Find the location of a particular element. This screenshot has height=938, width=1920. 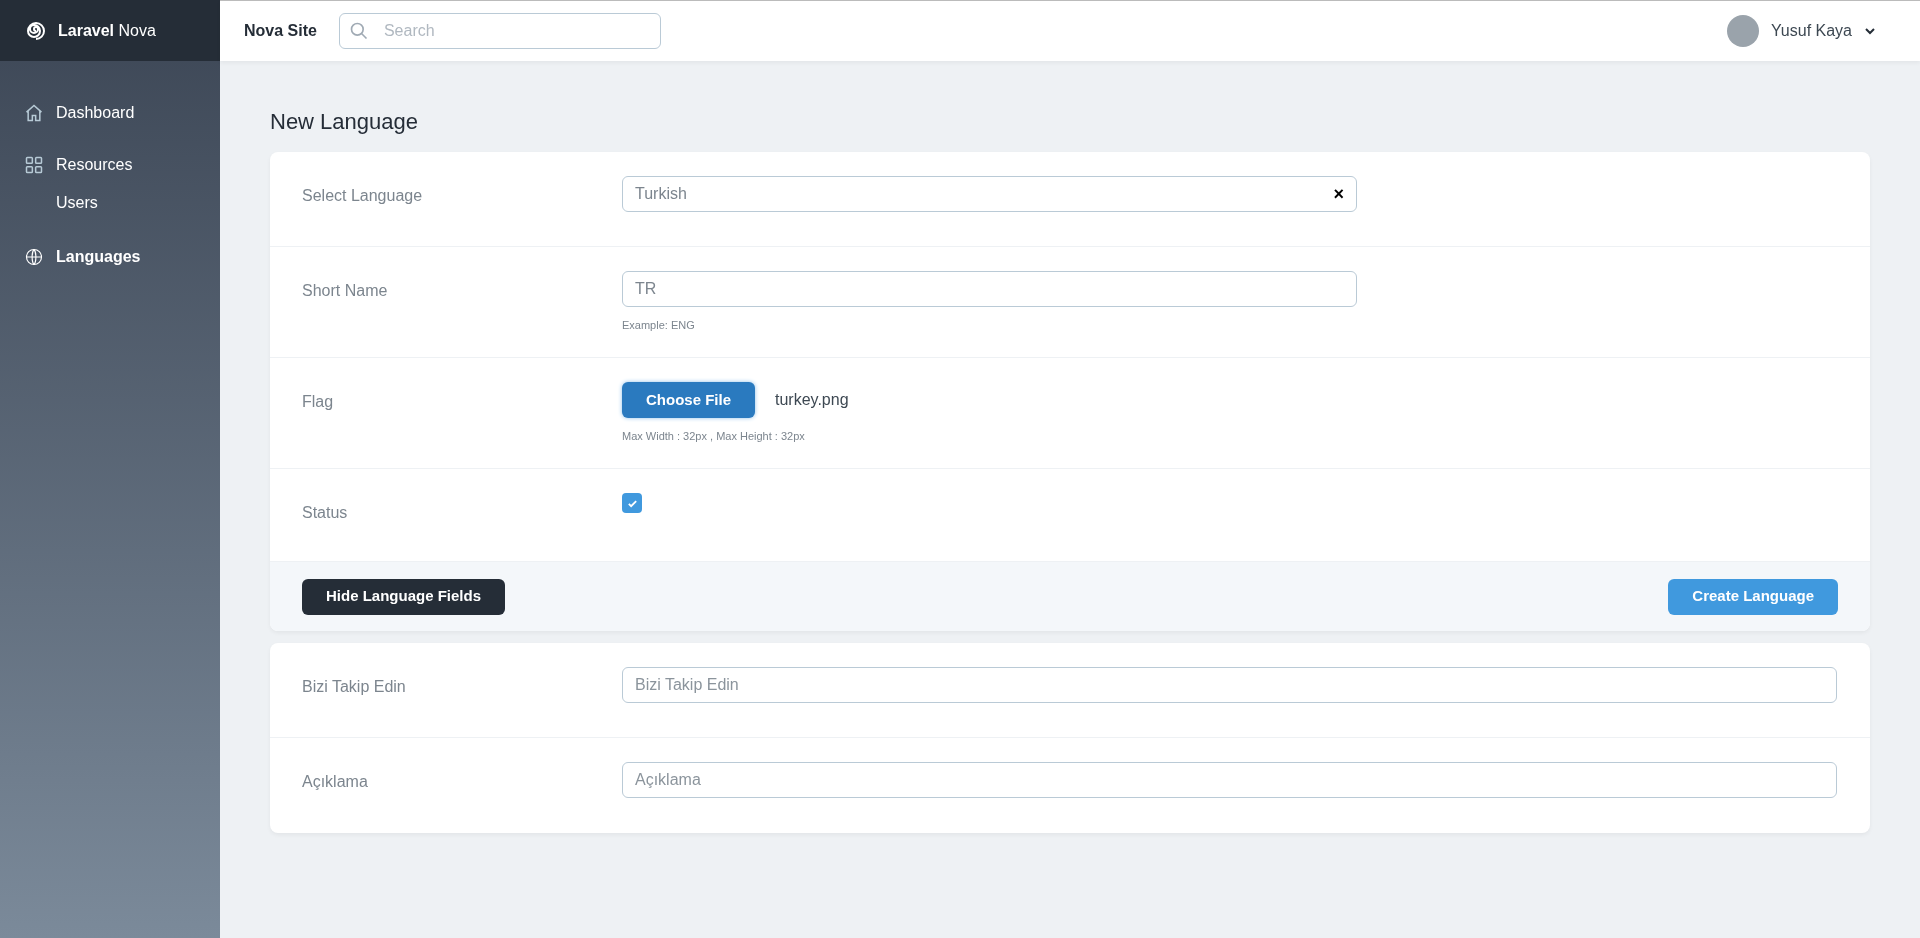

select-field: Turkish × is located at coordinates (989, 194).